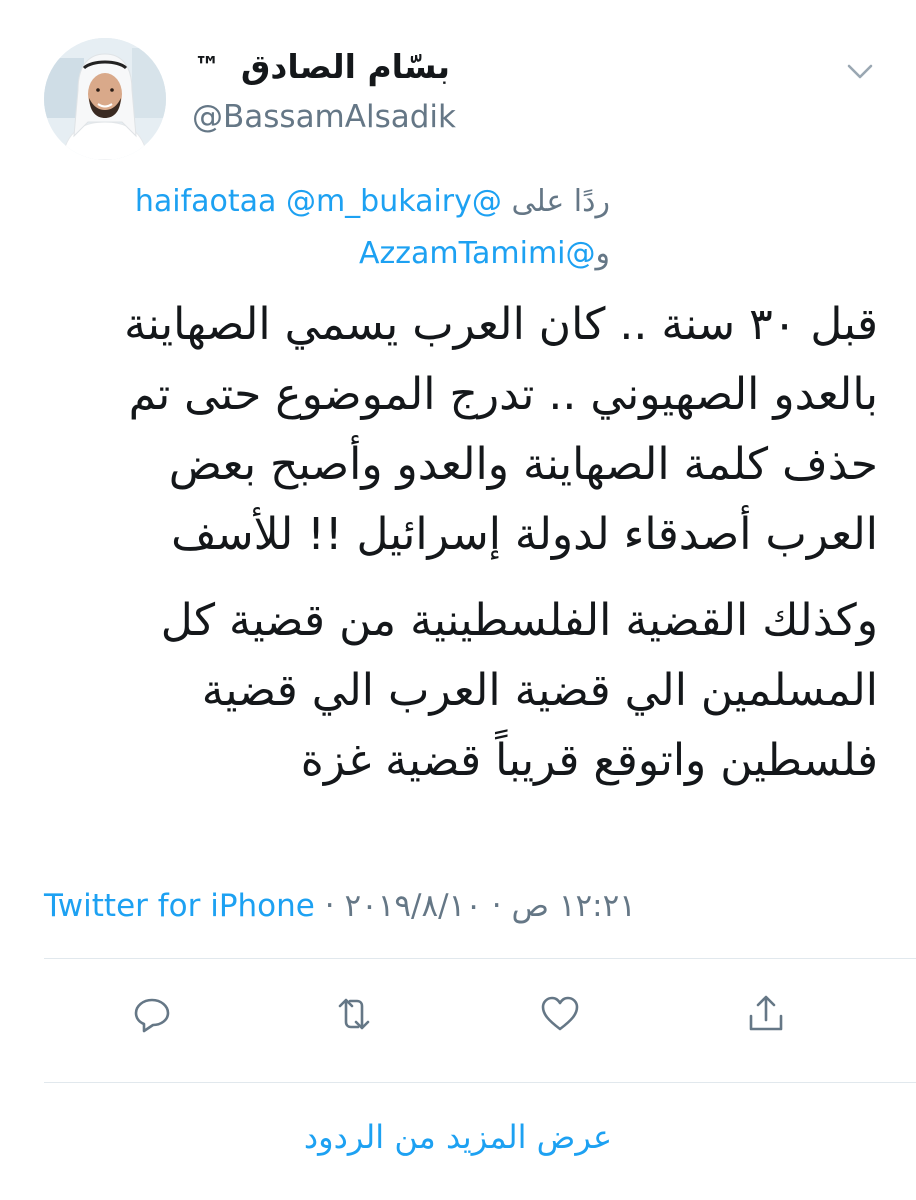 The image size is (916, 1200). What do you see at coordinates (413, 906) in the screenshot?
I see `tweet-date: ٢٠١٩/٨/١٠` at bounding box center [413, 906].